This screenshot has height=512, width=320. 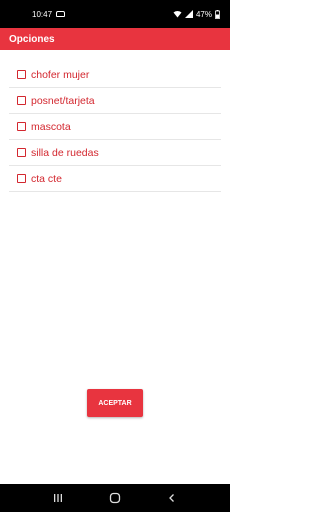 I want to click on app-bar: Opciones, so click(x=115, y=39).